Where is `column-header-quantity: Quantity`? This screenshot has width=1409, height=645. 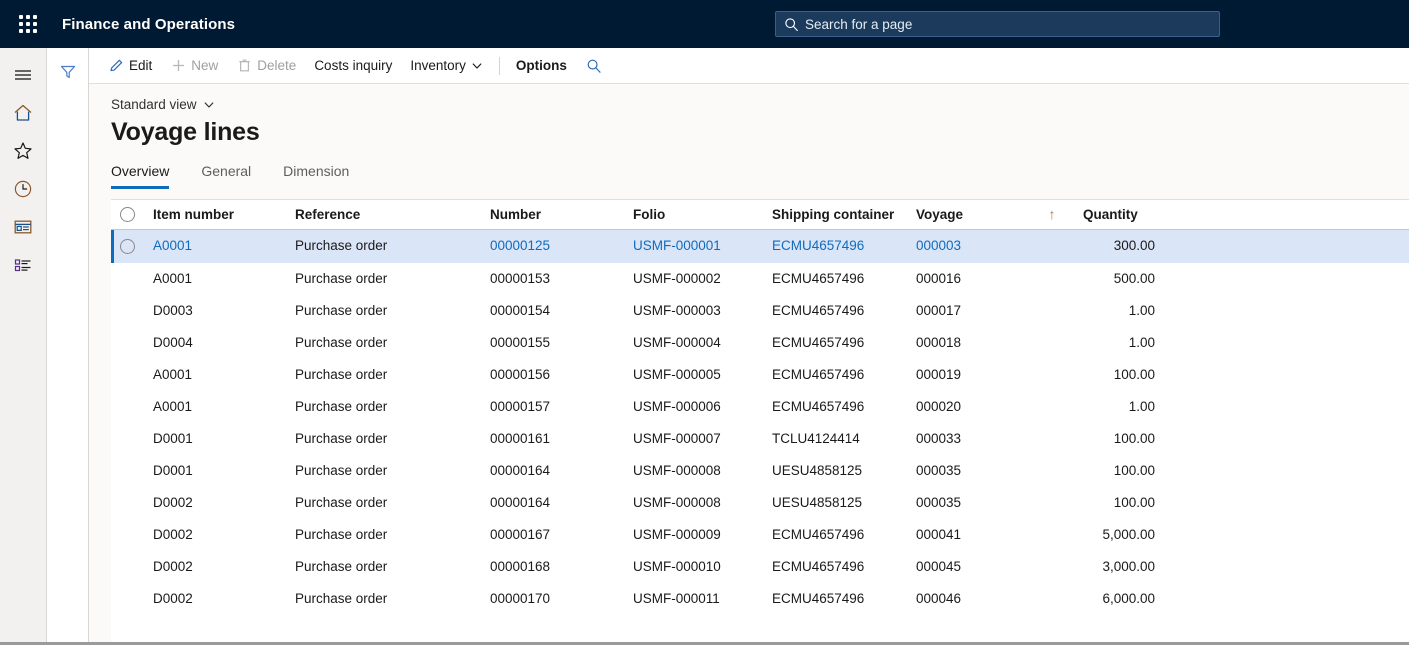
column-header-quantity: Quantity is located at coordinates (1119, 215).